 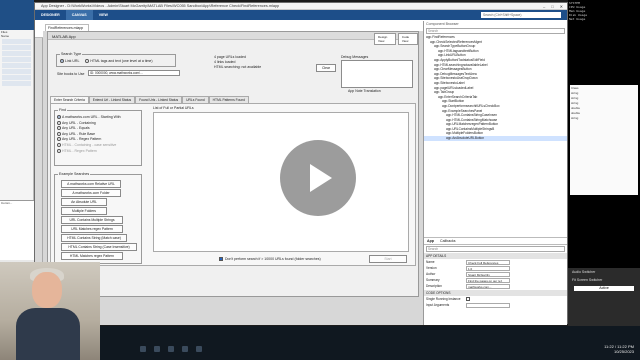 What do you see at coordinates (438, 305) in the screenshot?
I see `prop-name: Input Arguments` at bounding box center [438, 305].